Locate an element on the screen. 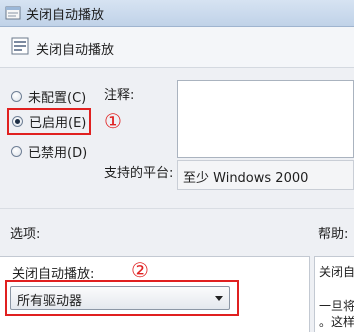 This screenshot has width=354, height=332. platform-value: 至少 Windows 2000 is located at coordinates (246, 178).